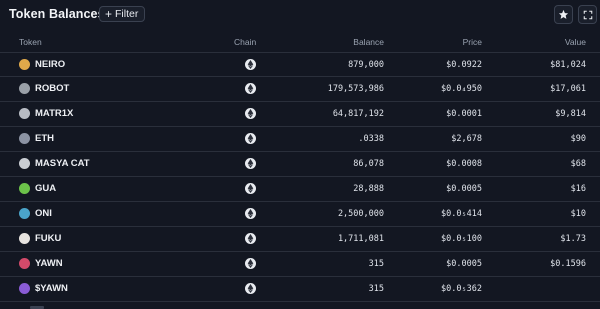  Describe the element at coordinates (300, 139) in the screenshot. I see `table-row: ETH .0338 $2,678 $90` at that location.